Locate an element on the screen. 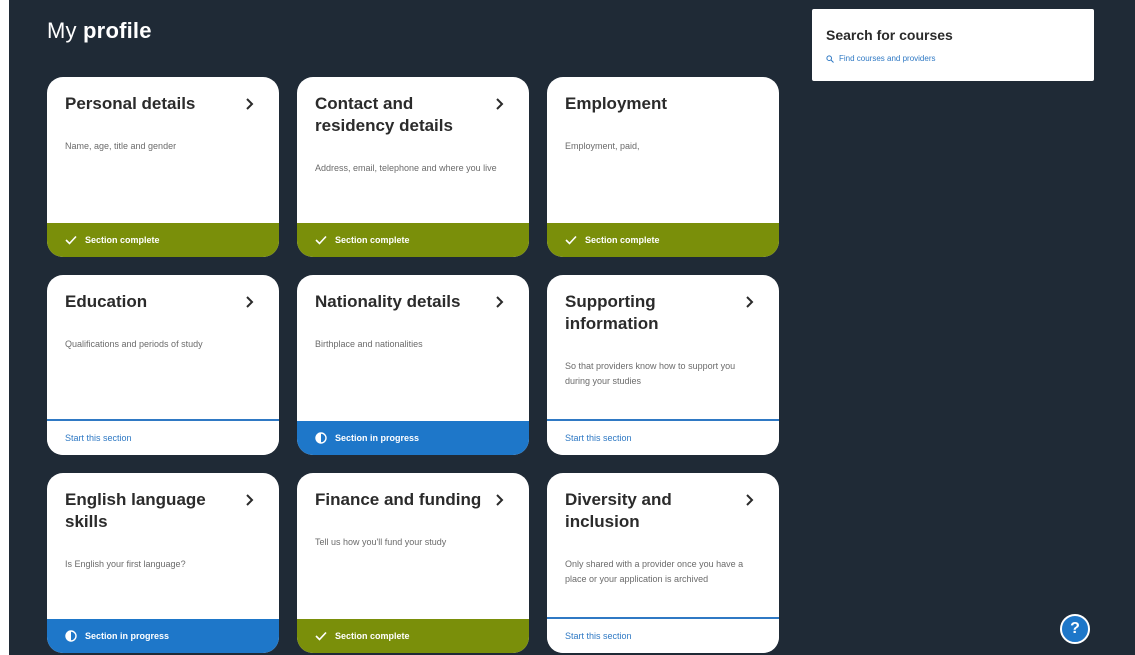  card-title: Finance and funding is located at coordinates (398, 499).